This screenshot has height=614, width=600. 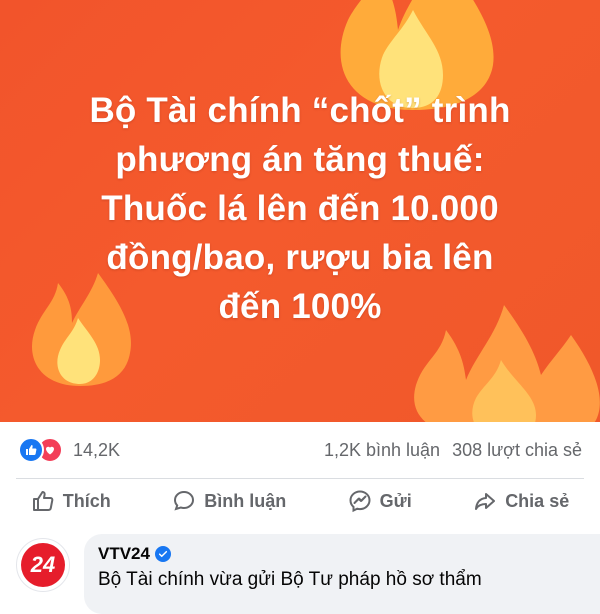 I want to click on avatar: 24, so click(x=43, y=565).